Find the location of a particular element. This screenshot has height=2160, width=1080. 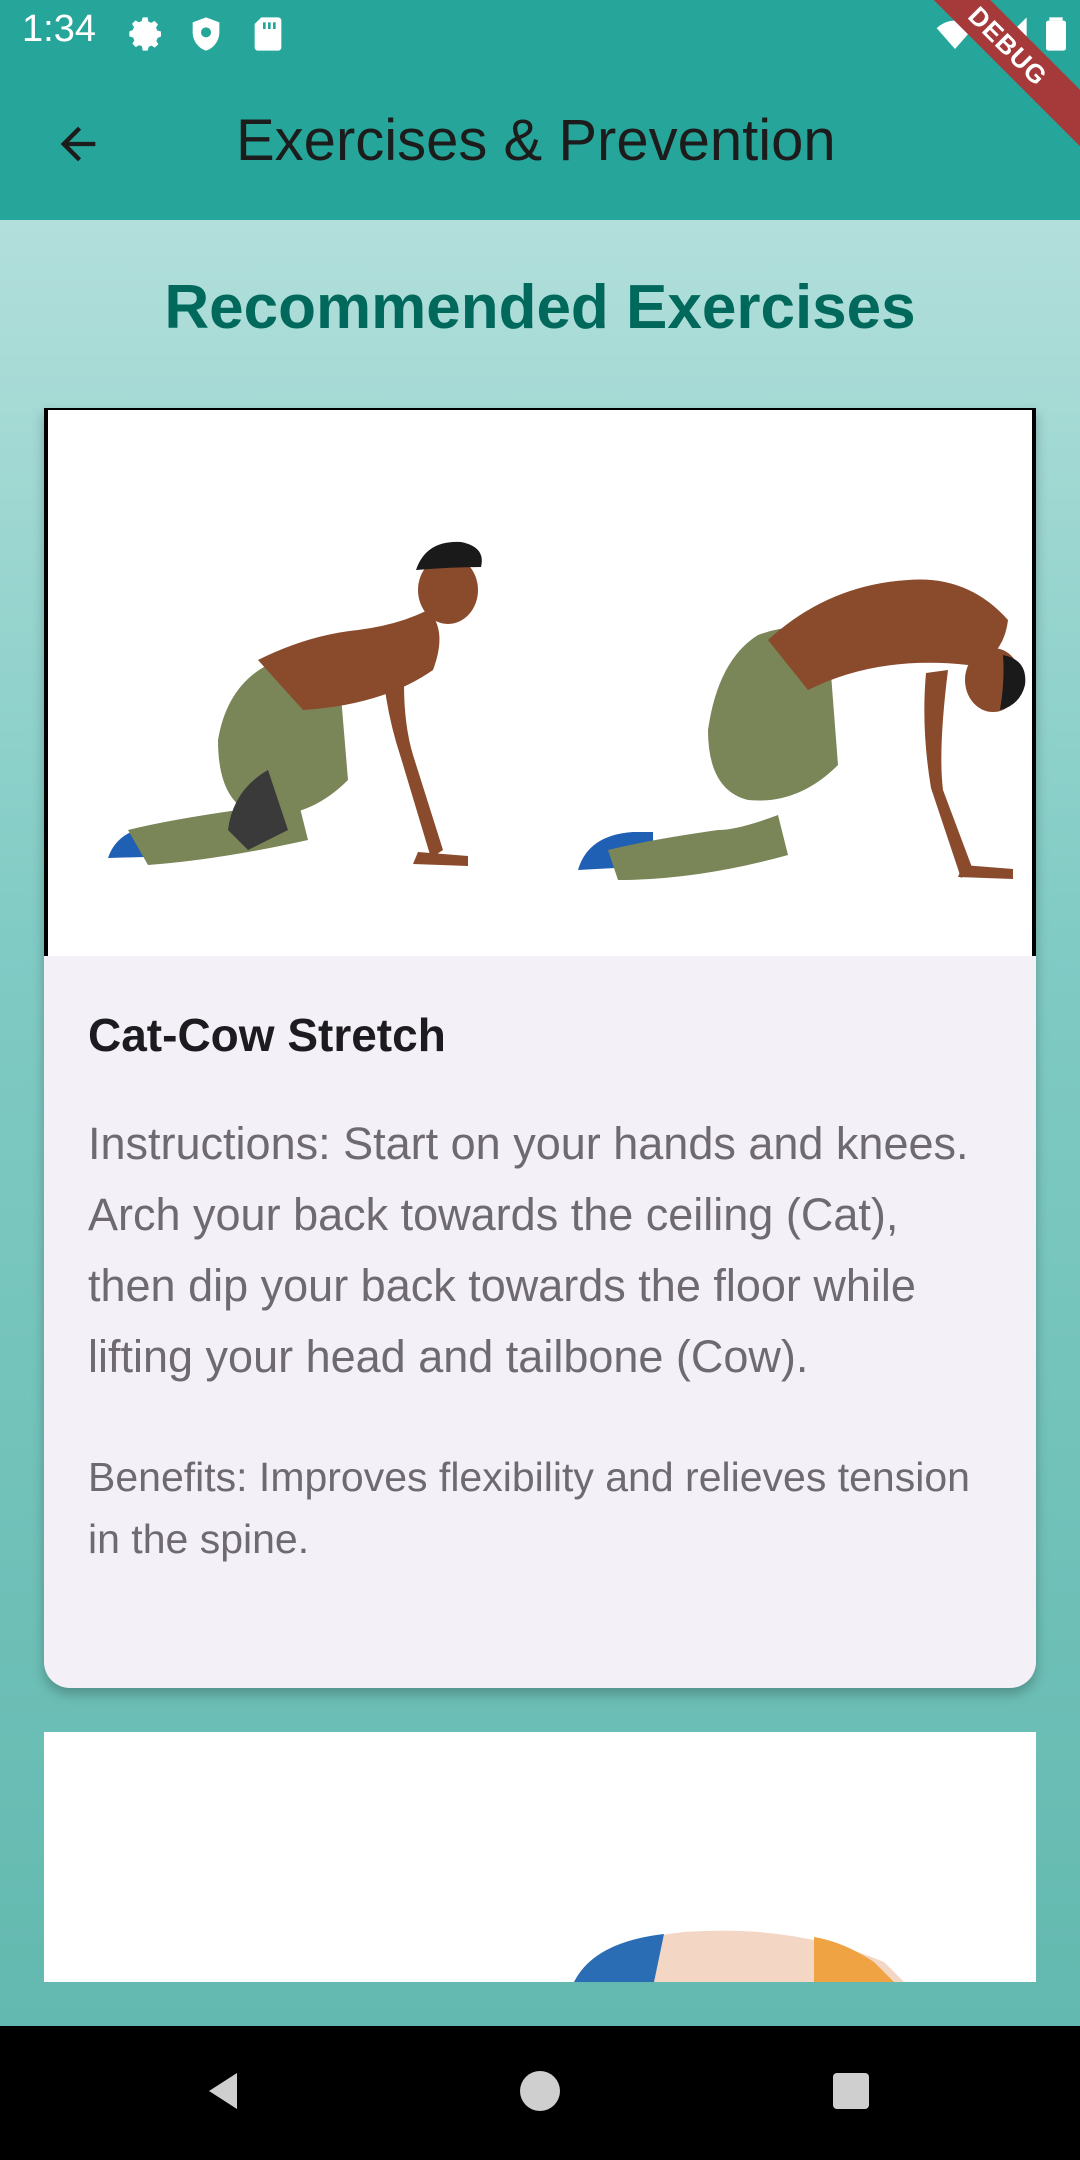

exercise-image-partial is located at coordinates (540, 1857).